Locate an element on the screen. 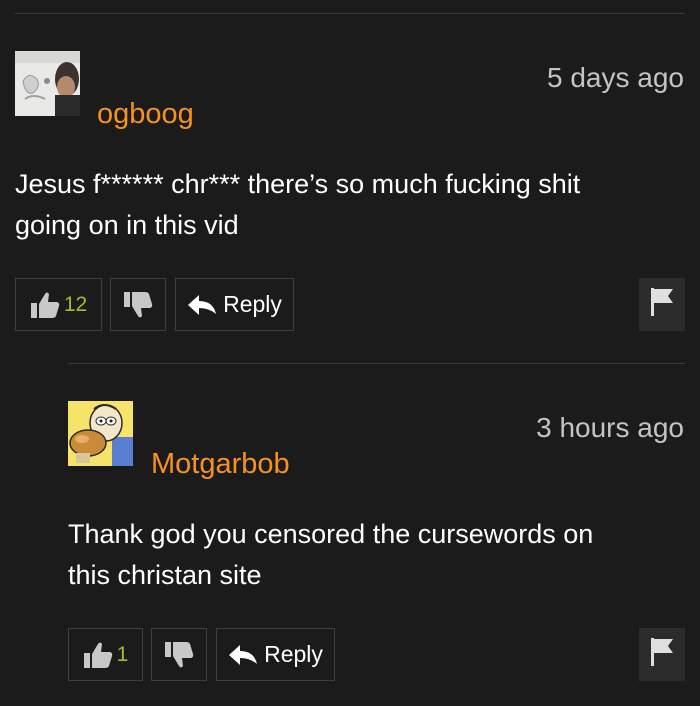  like-count: 12 is located at coordinates (75, 304).